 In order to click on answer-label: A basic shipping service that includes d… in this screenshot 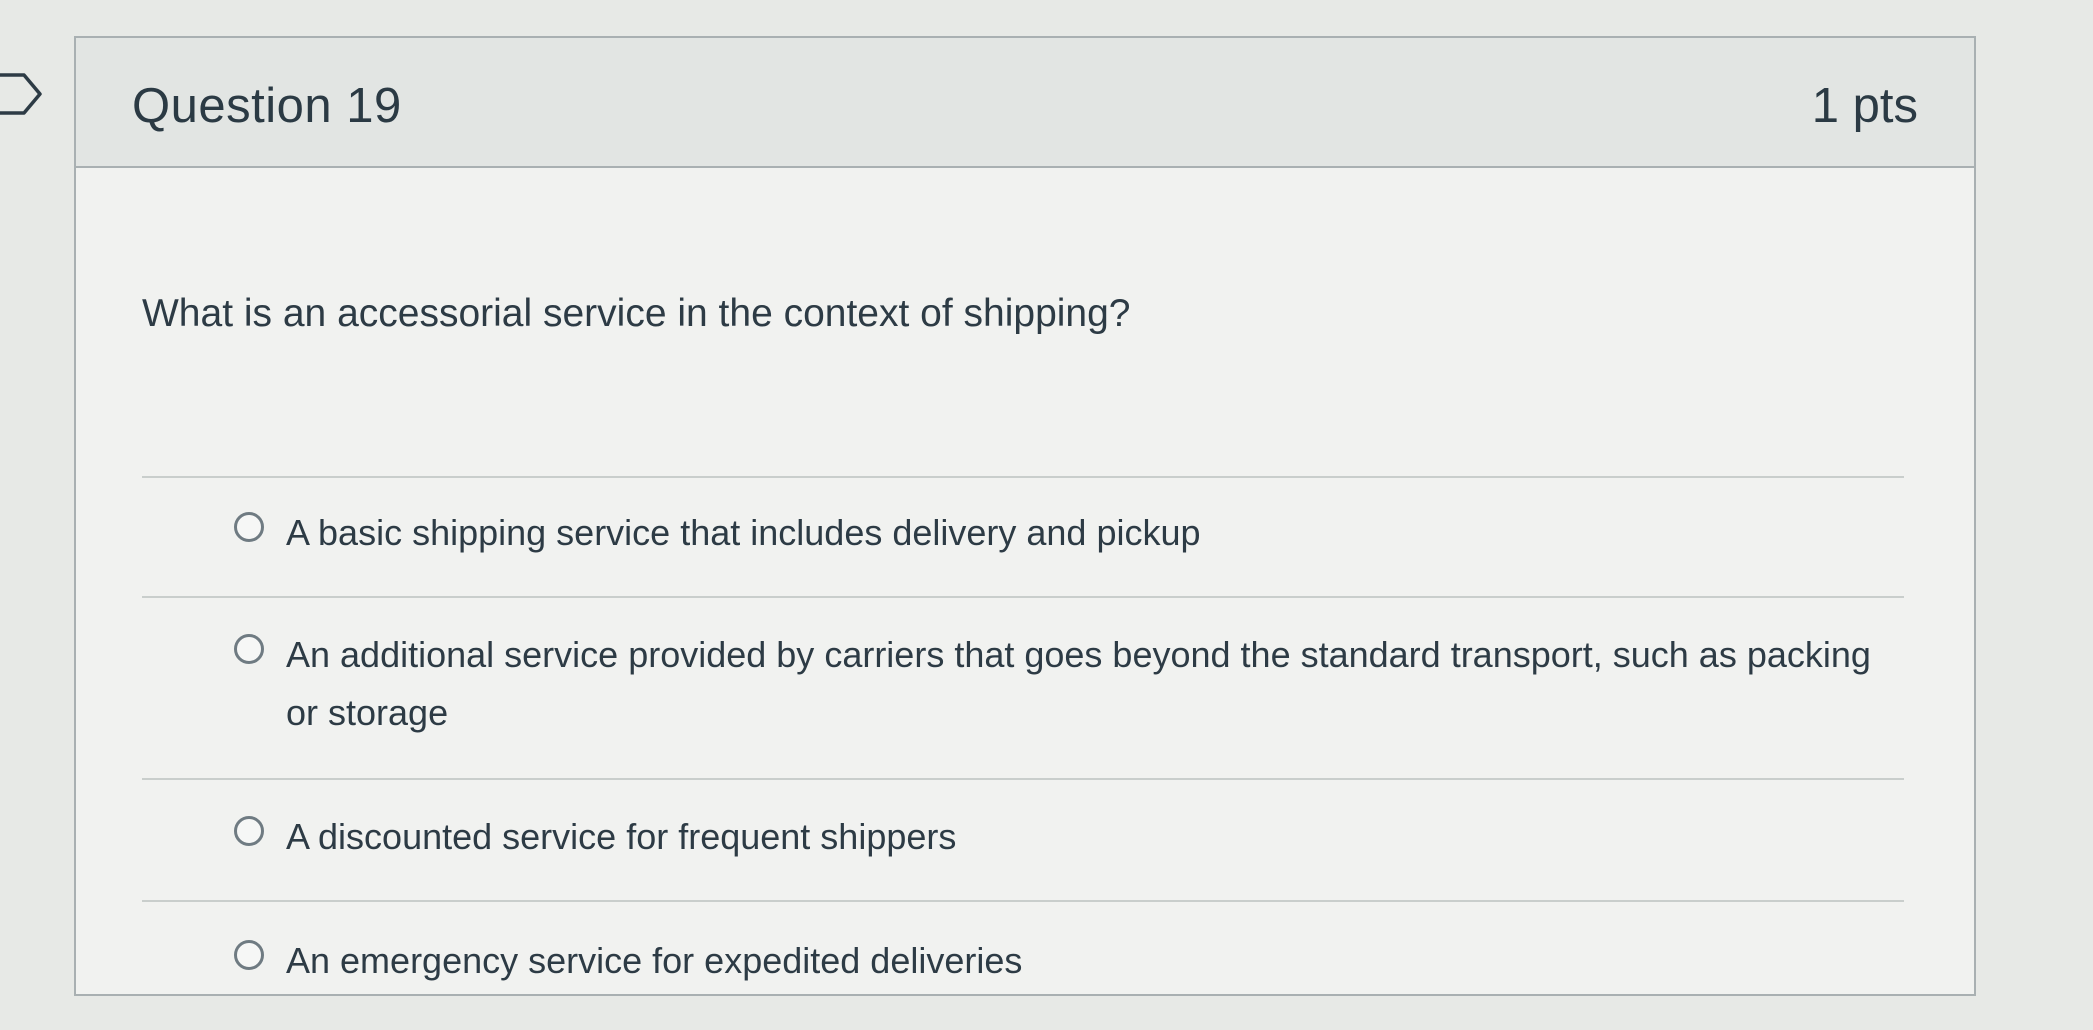, I will do `click(743, 532)`.